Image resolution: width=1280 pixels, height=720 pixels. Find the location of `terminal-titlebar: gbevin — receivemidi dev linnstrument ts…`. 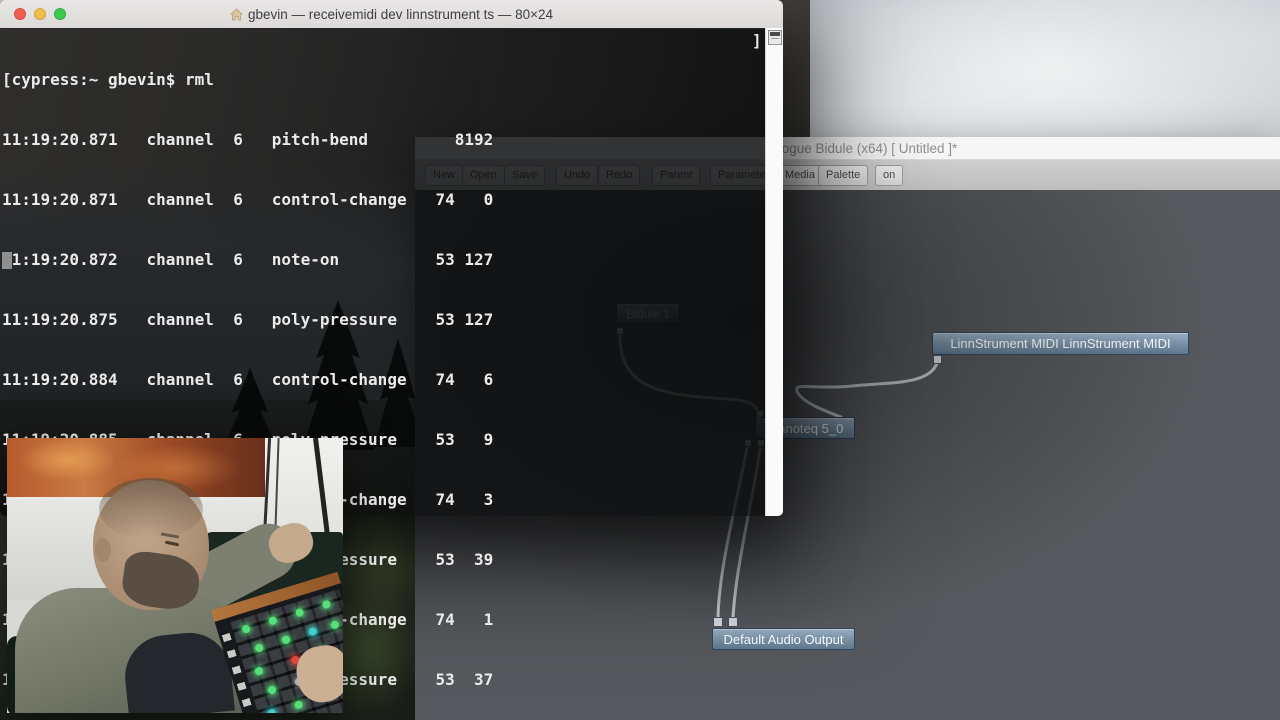

terminal-titlebar: gbevin — receivemidi dev linnstrument ts… is located at coordinates (391, 14).